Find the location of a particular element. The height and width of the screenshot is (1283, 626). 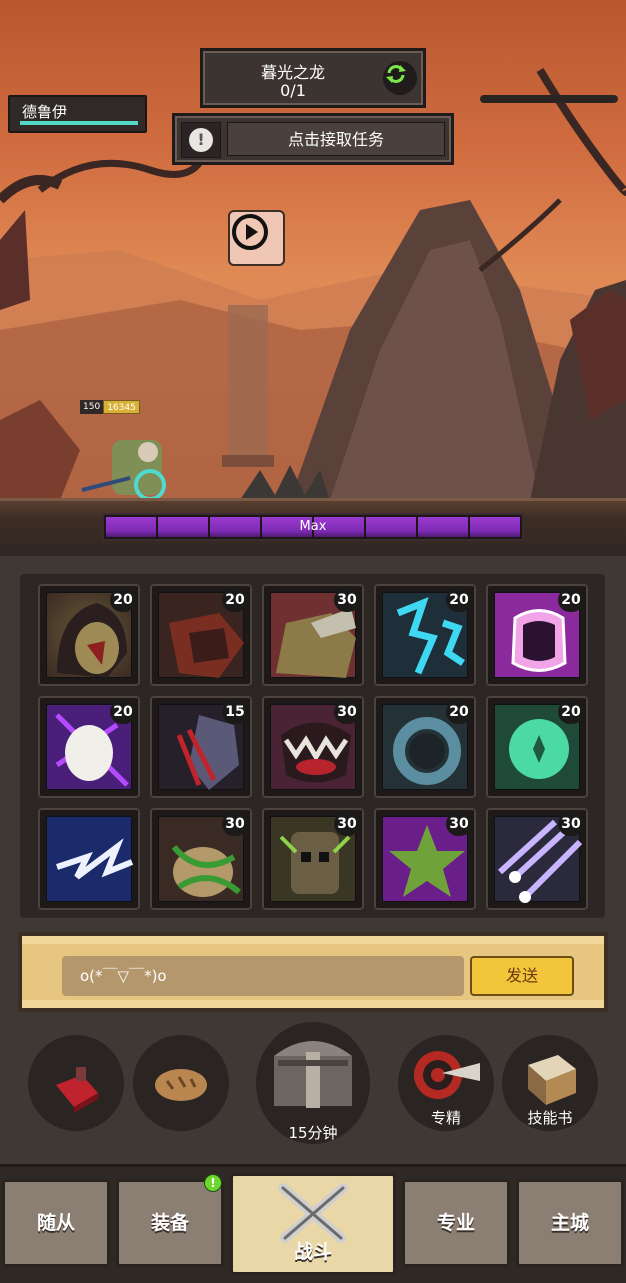

refresh-button is located at coordinates (400, 78).